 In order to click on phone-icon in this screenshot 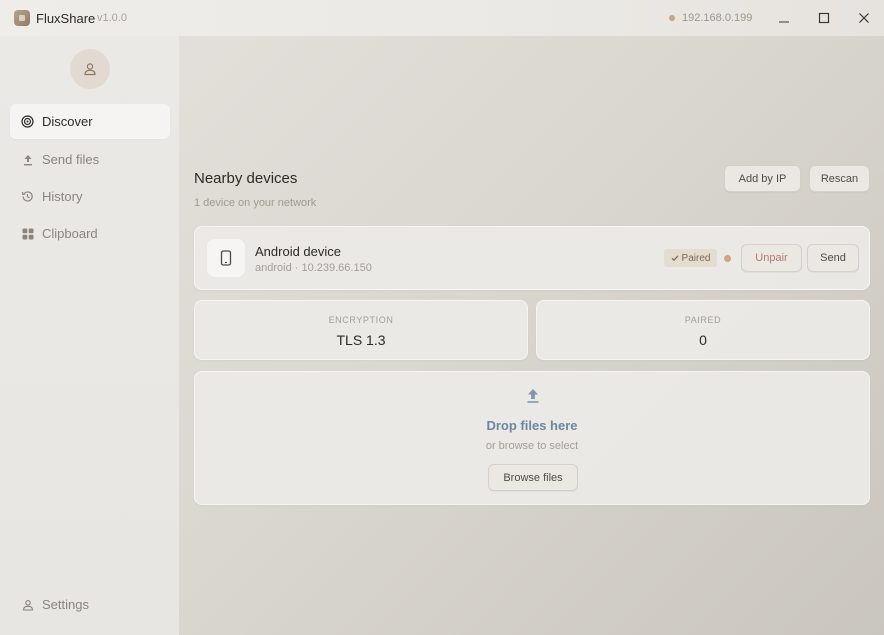, I will do `click(226, 258)`.